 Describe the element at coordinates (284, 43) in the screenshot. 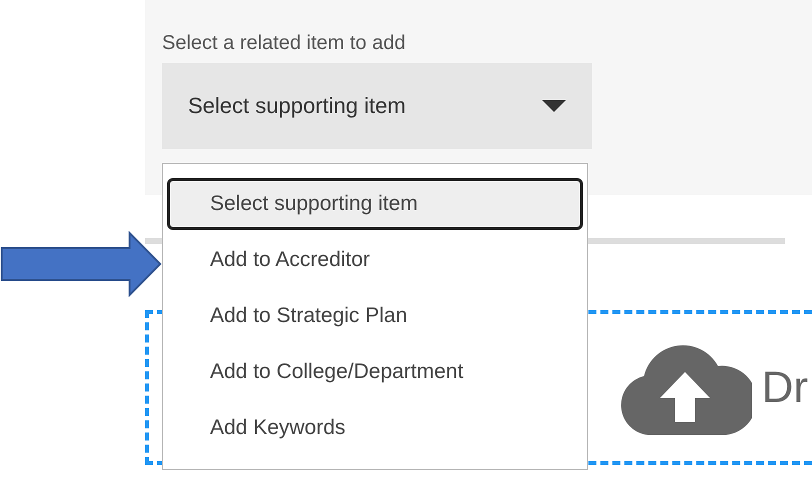

I see `field-label: Select a related item to add` at that location.